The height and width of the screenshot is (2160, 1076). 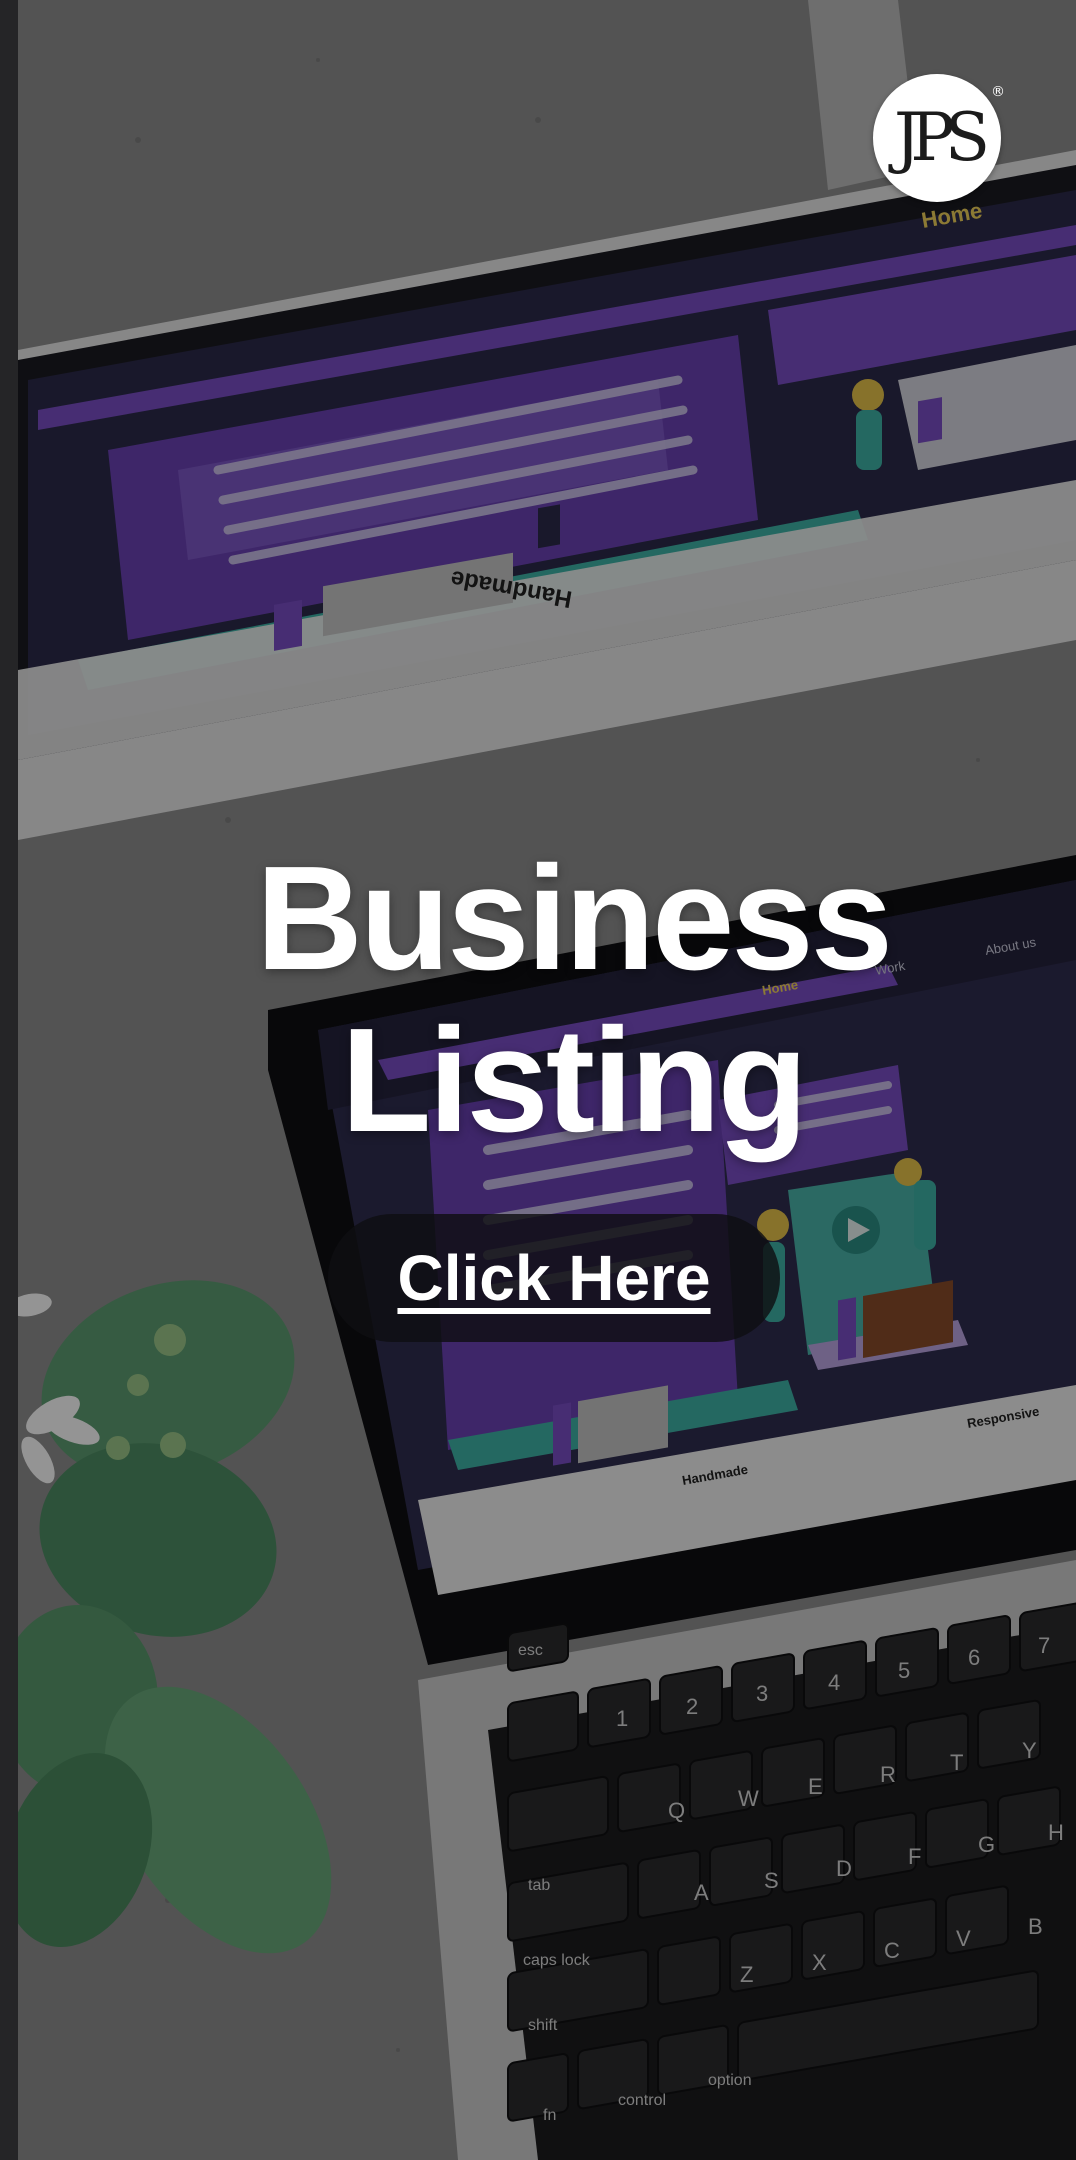 I want to click on registered-mark: ®, so click(x=998, y=92).